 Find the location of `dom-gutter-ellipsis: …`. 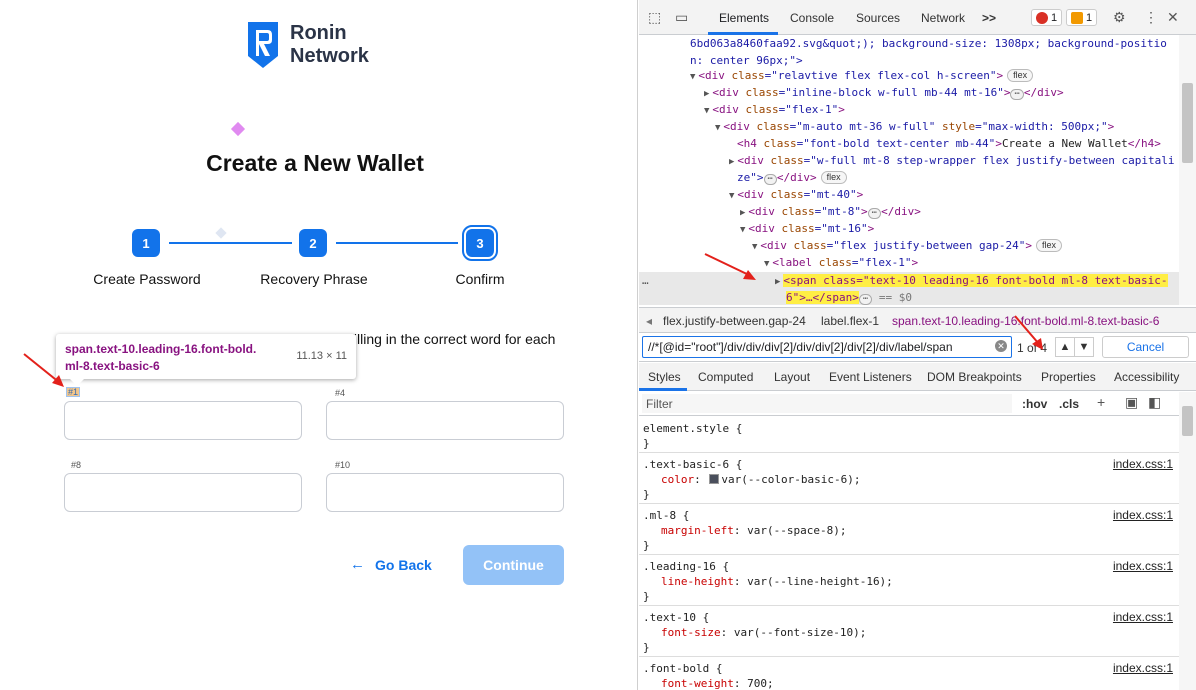

dom-gutter-ellipsis: … is located at coordinates (645, 280).